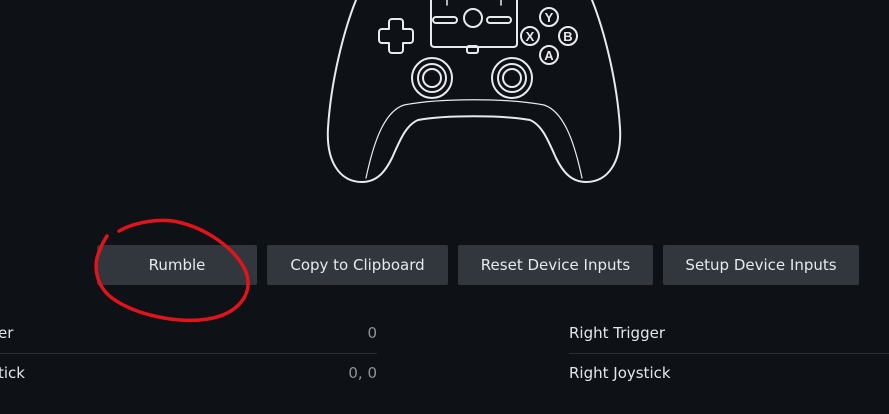  Describe the element at coordinates (620, 373) in the screenshot. I see `right-joystick-label: Right Joystick` at that location.